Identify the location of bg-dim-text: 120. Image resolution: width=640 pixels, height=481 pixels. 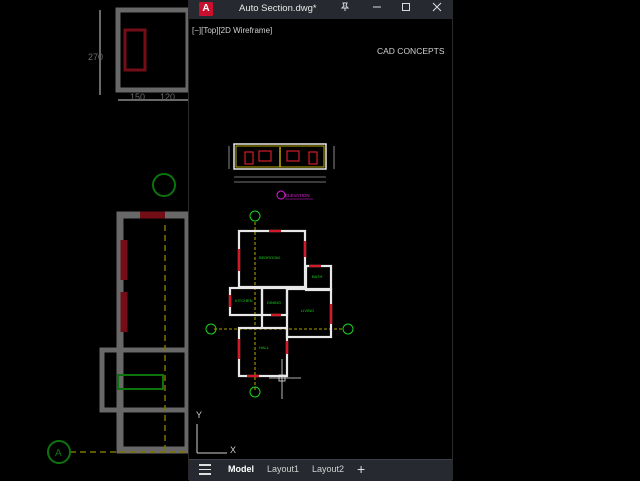
(167, 97).